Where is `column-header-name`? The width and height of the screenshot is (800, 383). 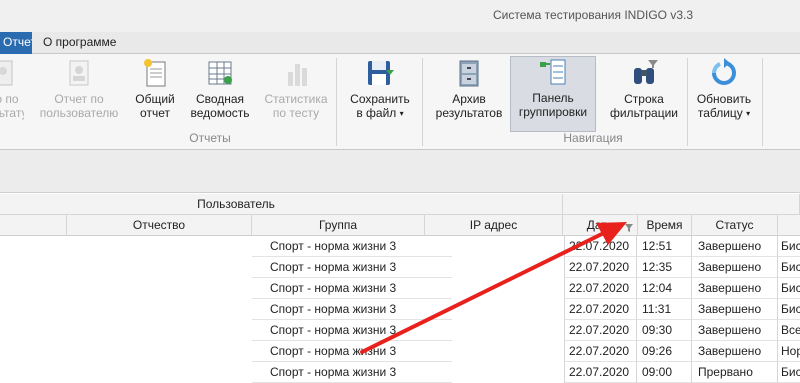 column-header-name is located at coordinates (33, 225).